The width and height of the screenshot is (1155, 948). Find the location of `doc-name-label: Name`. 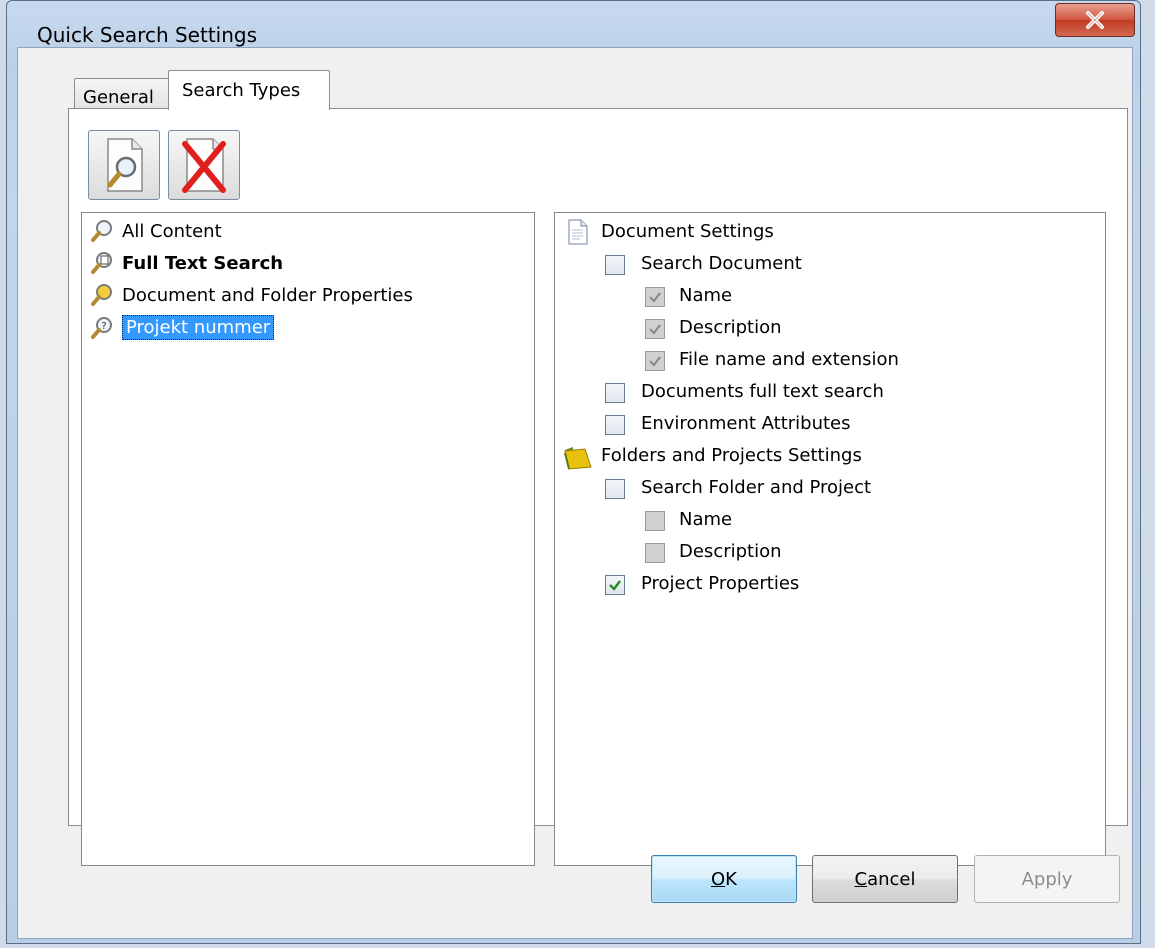

doc-name-label: Name is located at coordinates (706, 295).